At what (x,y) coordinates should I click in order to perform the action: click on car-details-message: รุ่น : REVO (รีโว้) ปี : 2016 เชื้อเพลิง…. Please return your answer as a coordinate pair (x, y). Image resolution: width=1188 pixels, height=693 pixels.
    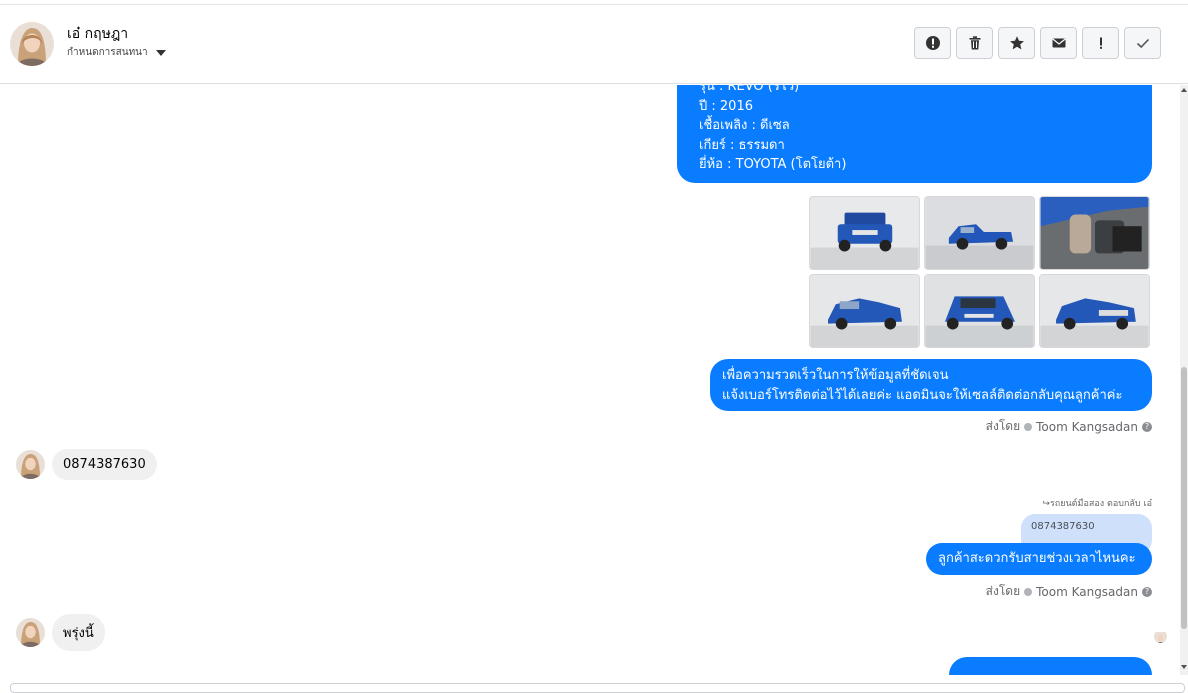
    Looking at the image, I should click on (914, 134).